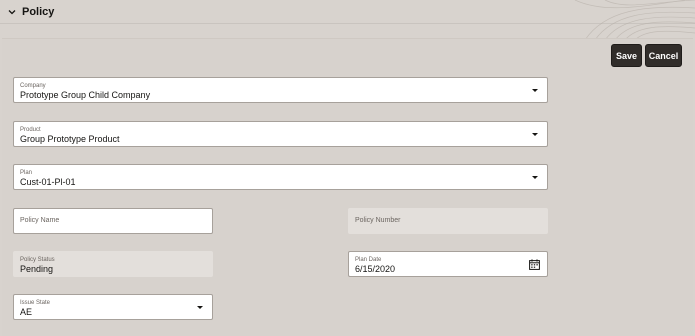 The height and width of the screenshot is (336, 695). Describe the element at coordinates (26, 312) in the screenshot. I see `issue-state-value: AE` at that location.